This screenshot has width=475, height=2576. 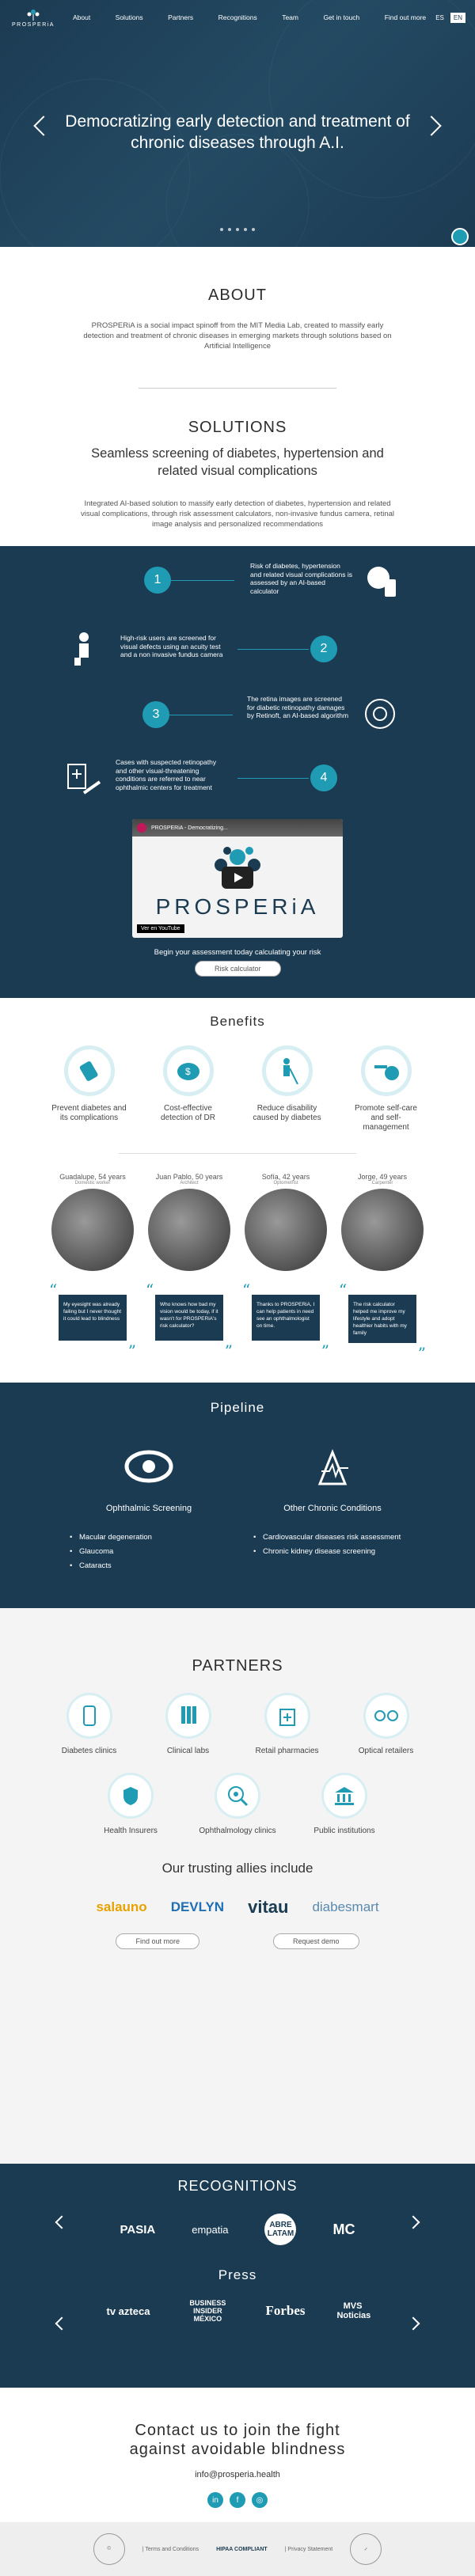 What do you see at coordinates (439, 18) in the screenshot?
I see `lang-es: ES` at bounding box center [439, 18].